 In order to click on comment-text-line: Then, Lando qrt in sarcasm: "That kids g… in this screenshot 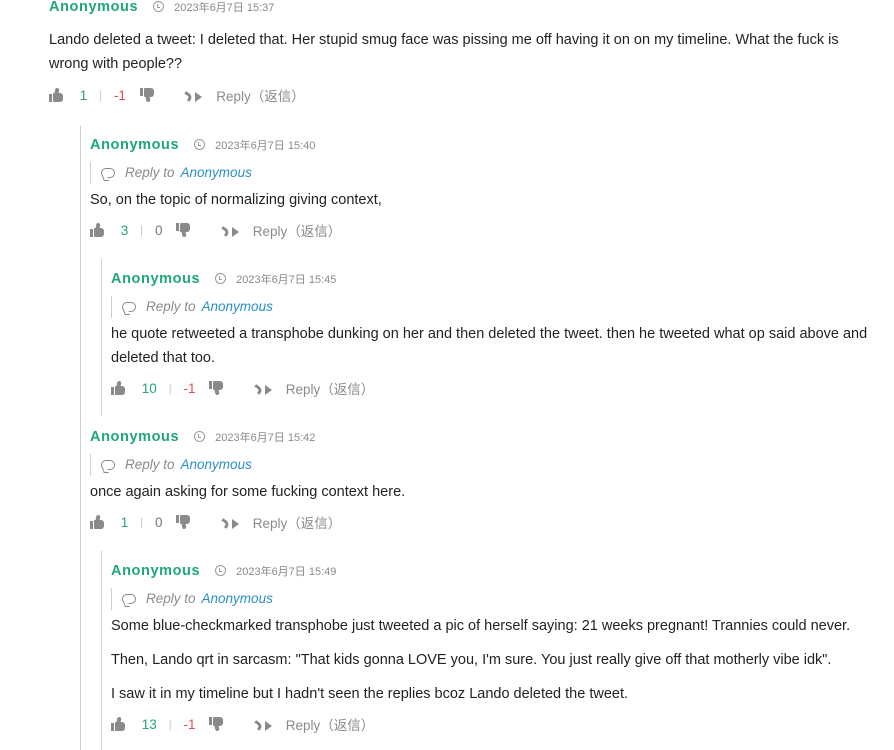, I will do `click(471, 660)`.